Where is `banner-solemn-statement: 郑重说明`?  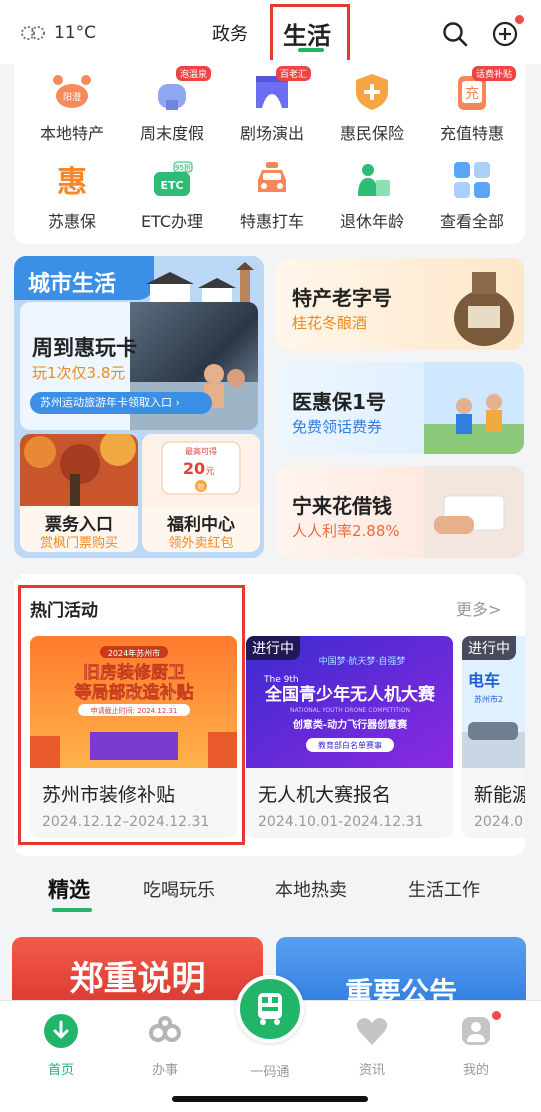 banner-solemn-statement: 郑重说明 is located at coordinates (137, 972).